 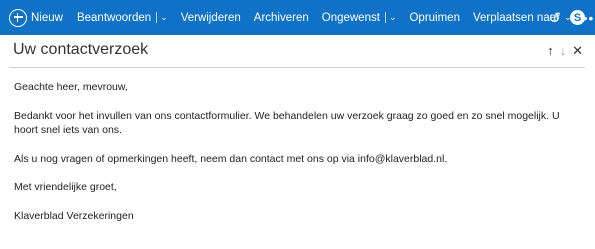 I want to click on new-label: Nieuw, so click(x=47, y=17).